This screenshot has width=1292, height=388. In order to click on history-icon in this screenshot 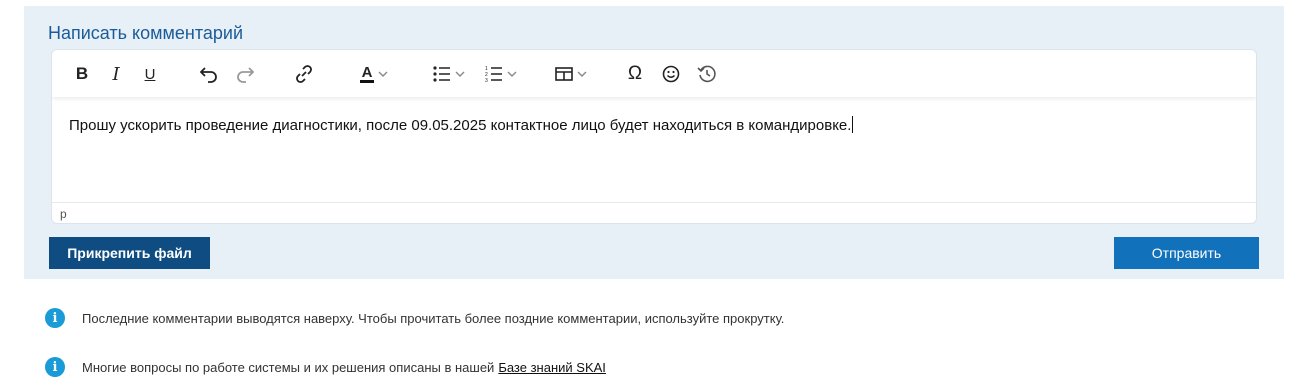, I will do `click(706, 74)`.